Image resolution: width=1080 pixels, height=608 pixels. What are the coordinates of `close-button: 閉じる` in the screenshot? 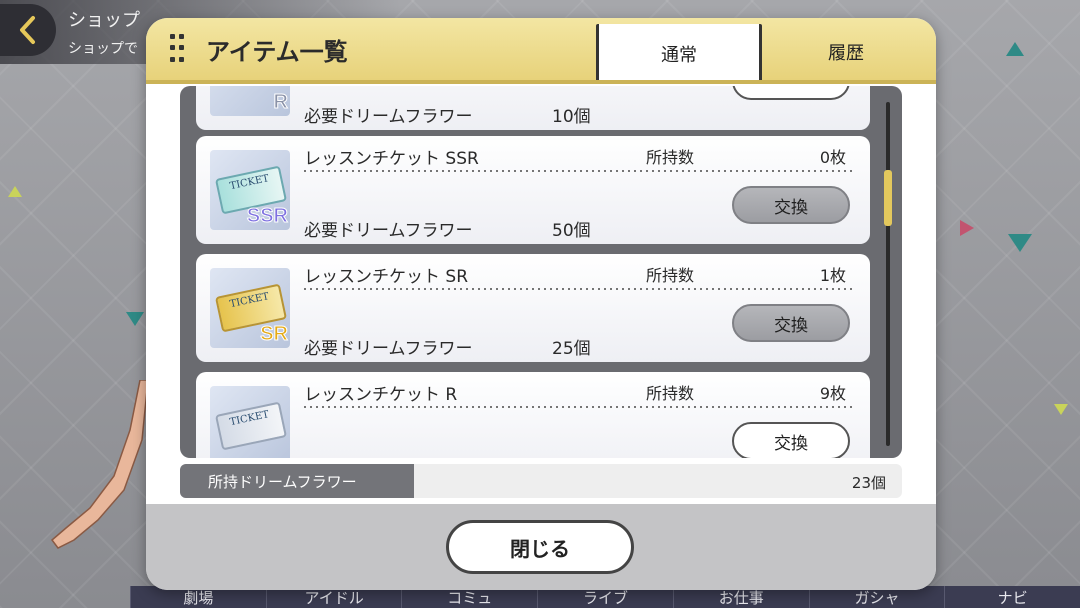 It's located at (540, 547).